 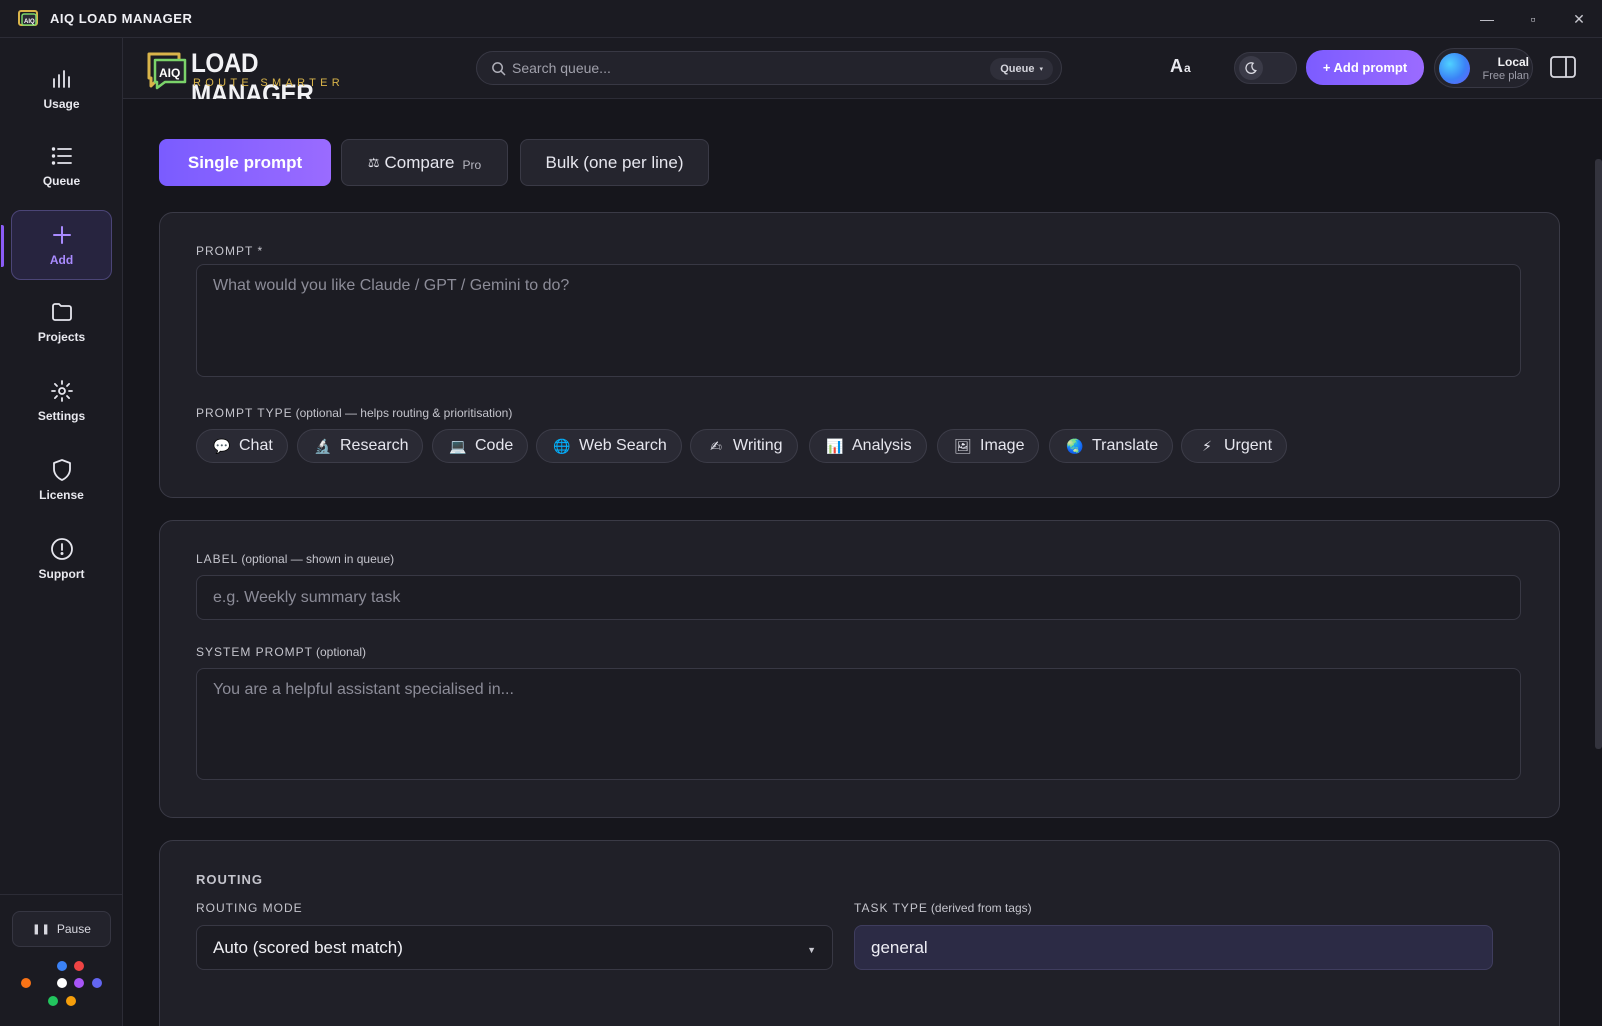 What do you see at coordinates (1563, 67) in the screenshot?
I see `panel-toggle-icon` at bounding box center [1563, 67].